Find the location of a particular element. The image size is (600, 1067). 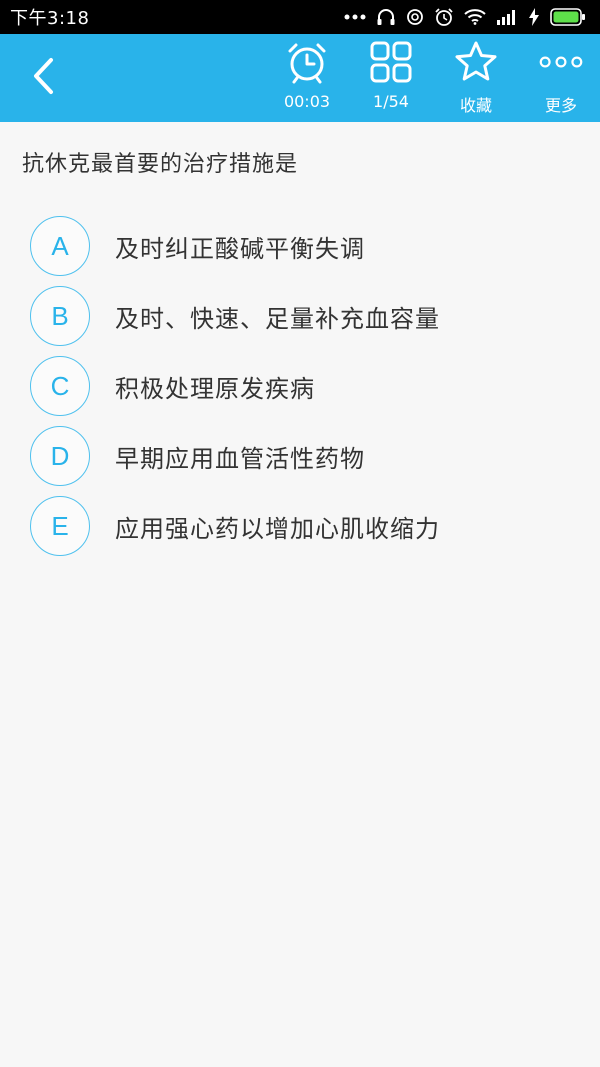

back-button is located at coordinates (44, 78).